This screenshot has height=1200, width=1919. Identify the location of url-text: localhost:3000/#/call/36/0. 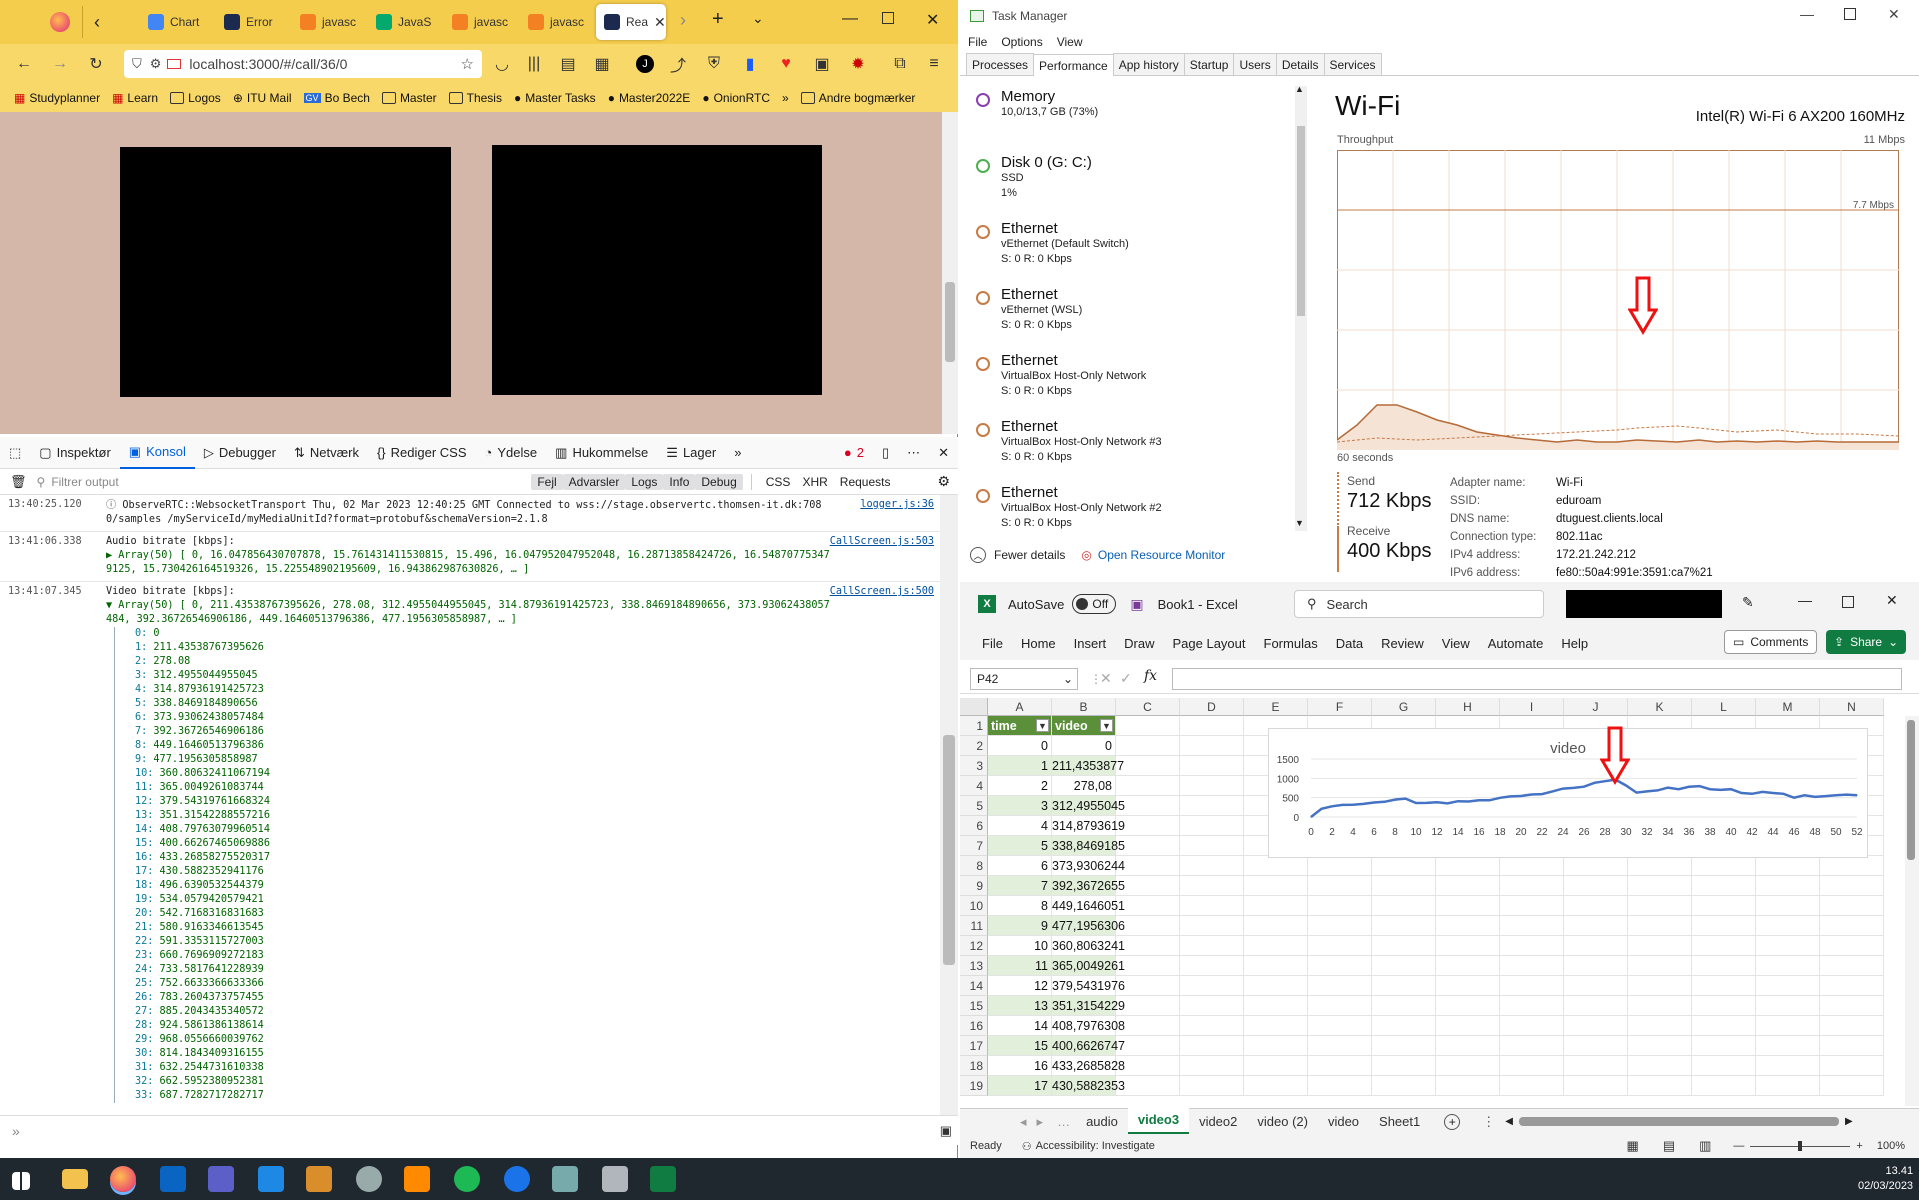
(268, 64).